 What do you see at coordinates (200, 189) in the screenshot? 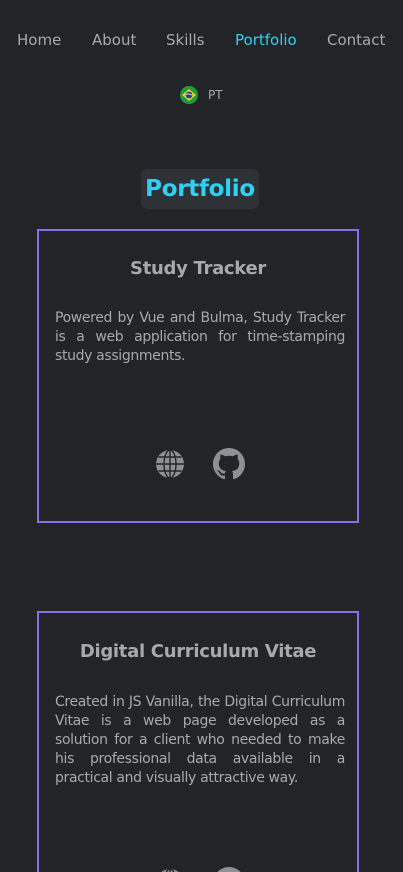
I see `section-title: Portfolio` at bounding box center [200, 189].